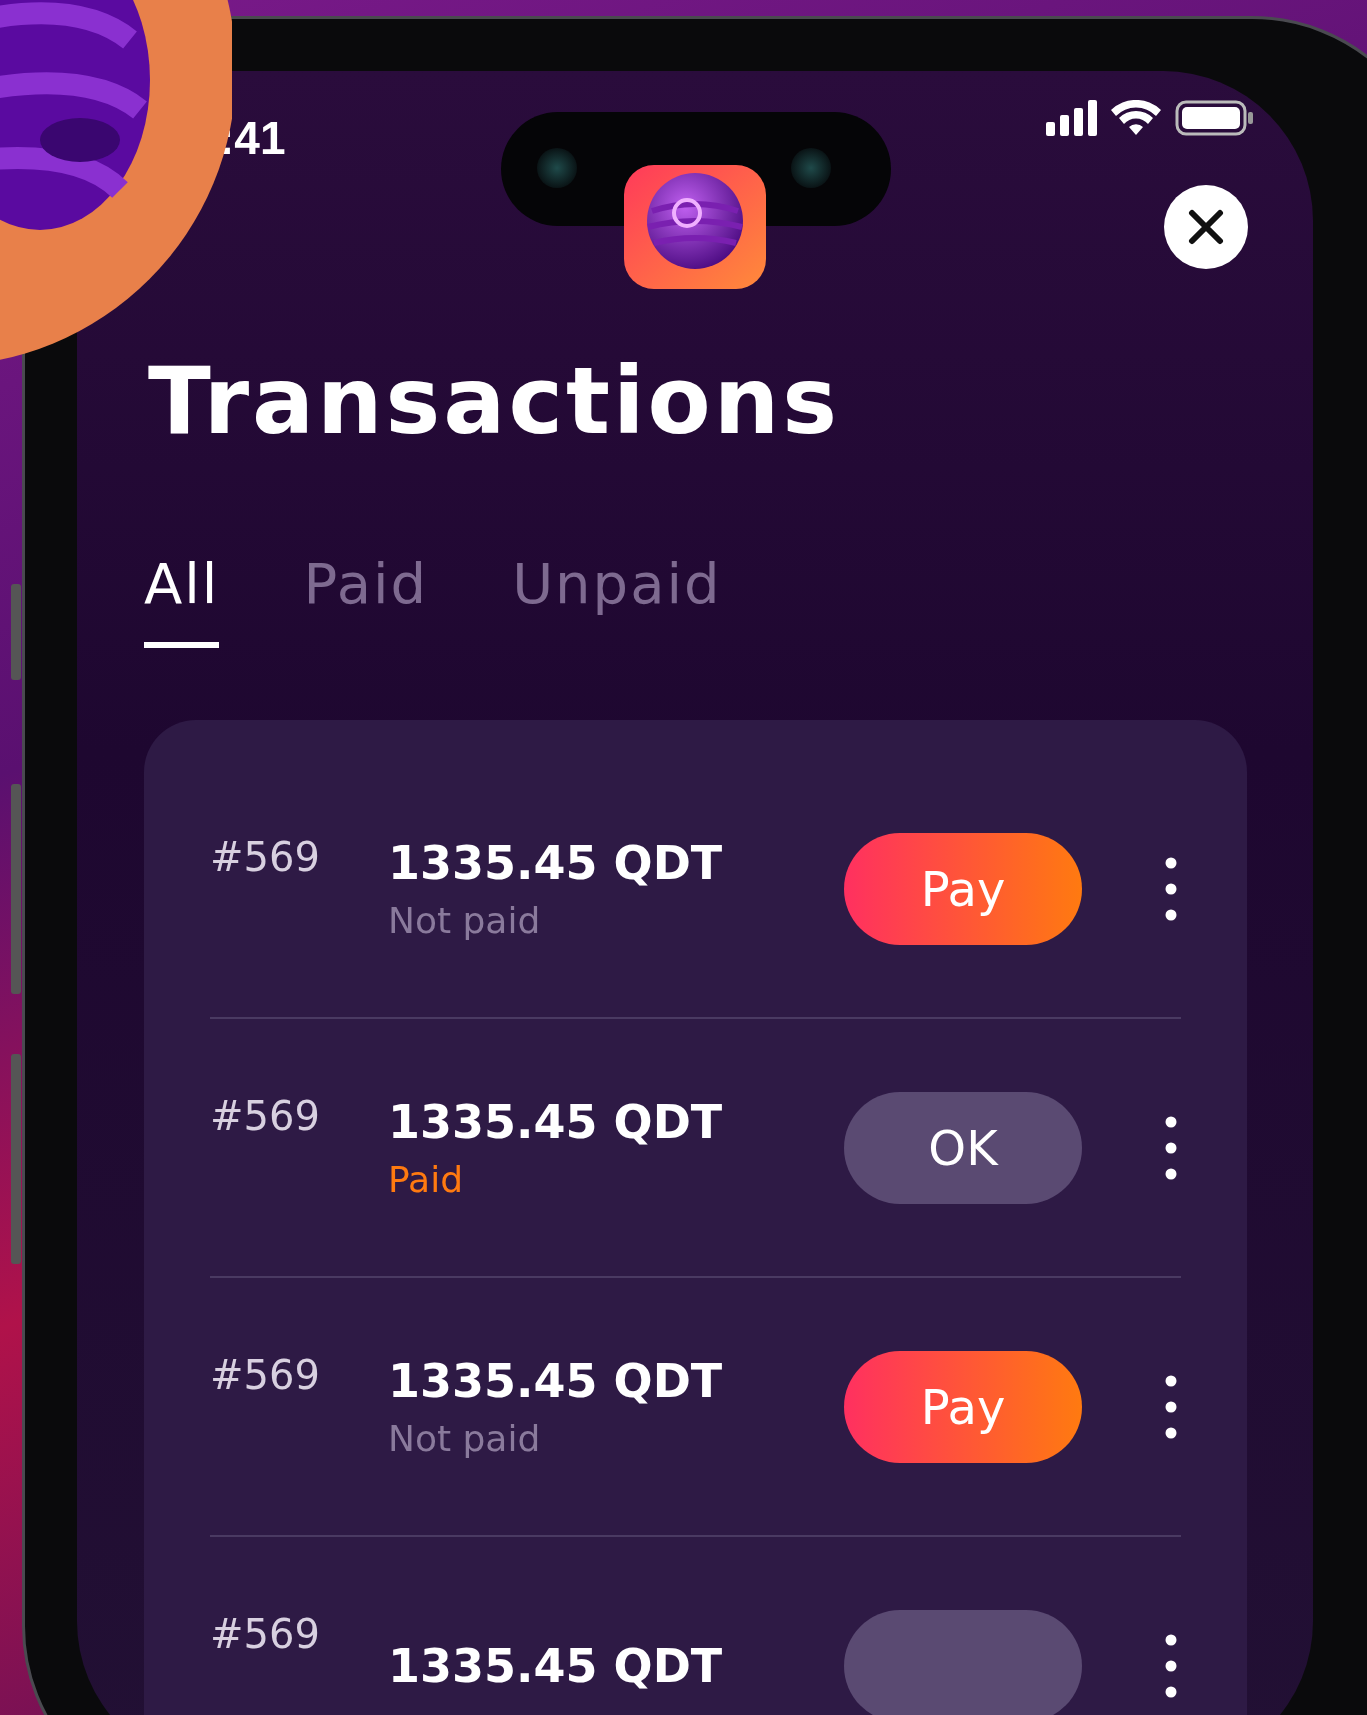  Describe the element at coordinates (617, 602) in the screenshot. I see `filter-tab: Unpaid` at that location.